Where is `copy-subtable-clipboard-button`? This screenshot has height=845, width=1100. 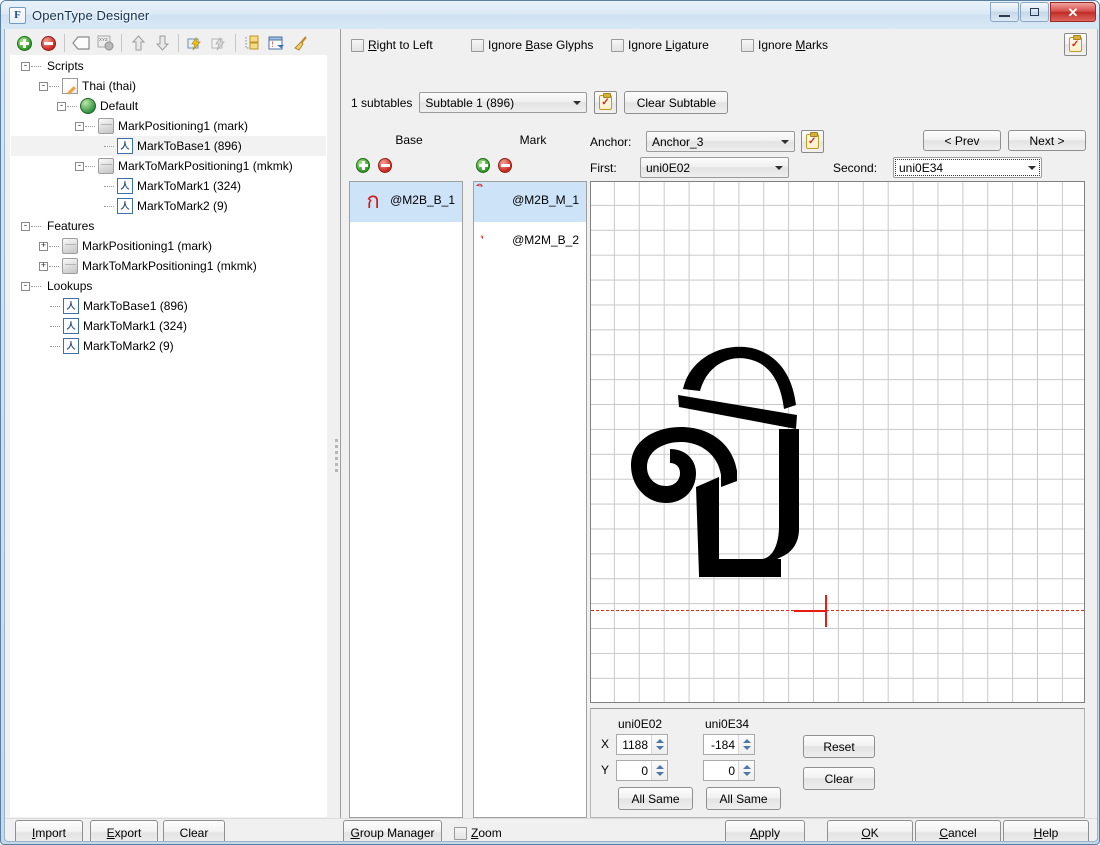 copy-subtable-clipboard-button is located at coordinates (606, 102).